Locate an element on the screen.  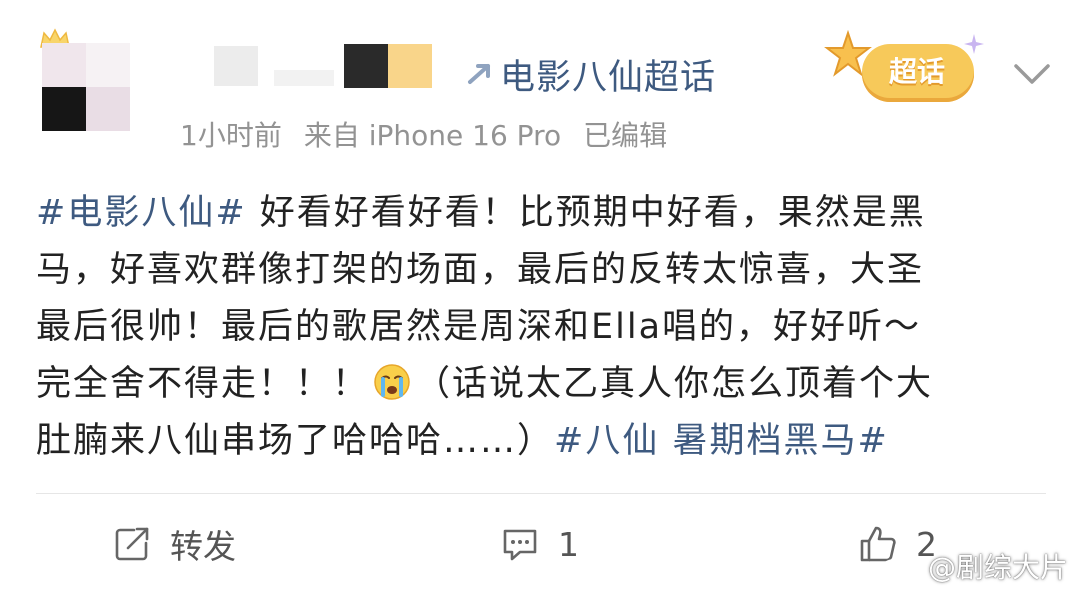
repost-button: 转发 is located at coordinates (174, 544).